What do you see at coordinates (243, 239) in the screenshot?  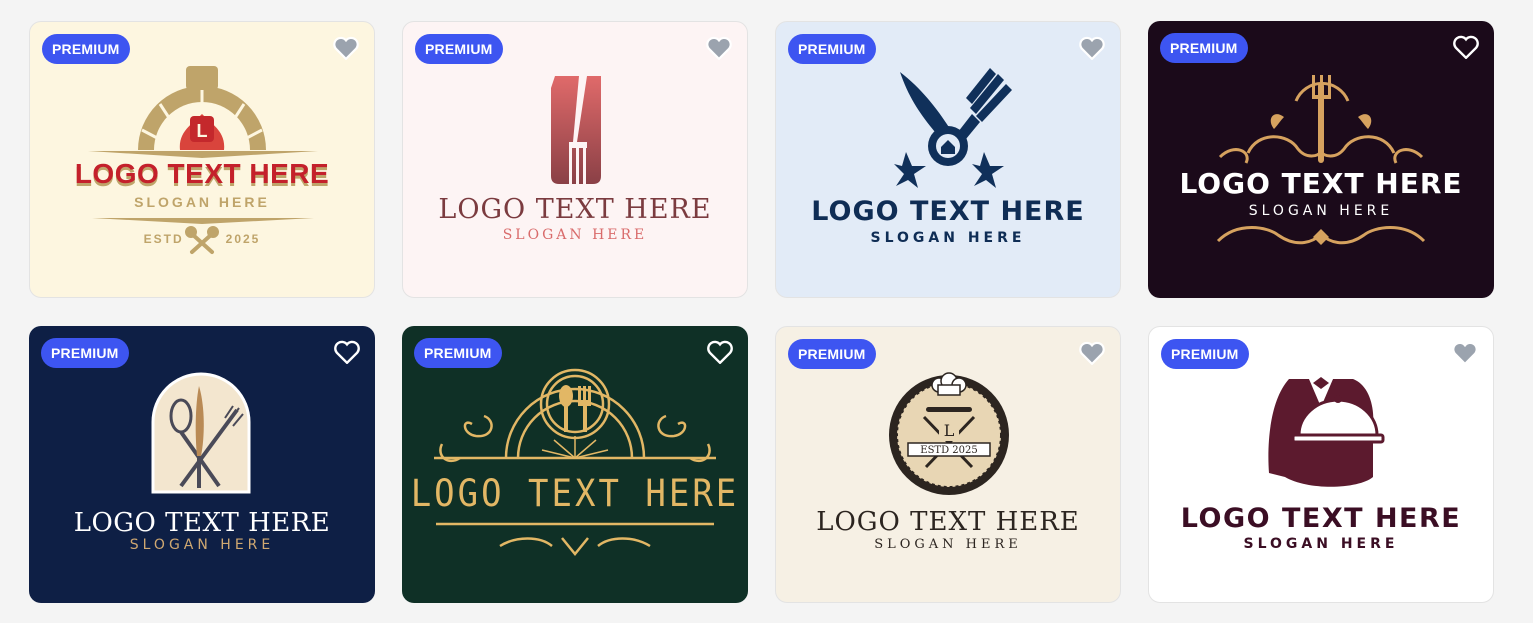 I see `estd-year: 2025` at bounding box center [243, 239].